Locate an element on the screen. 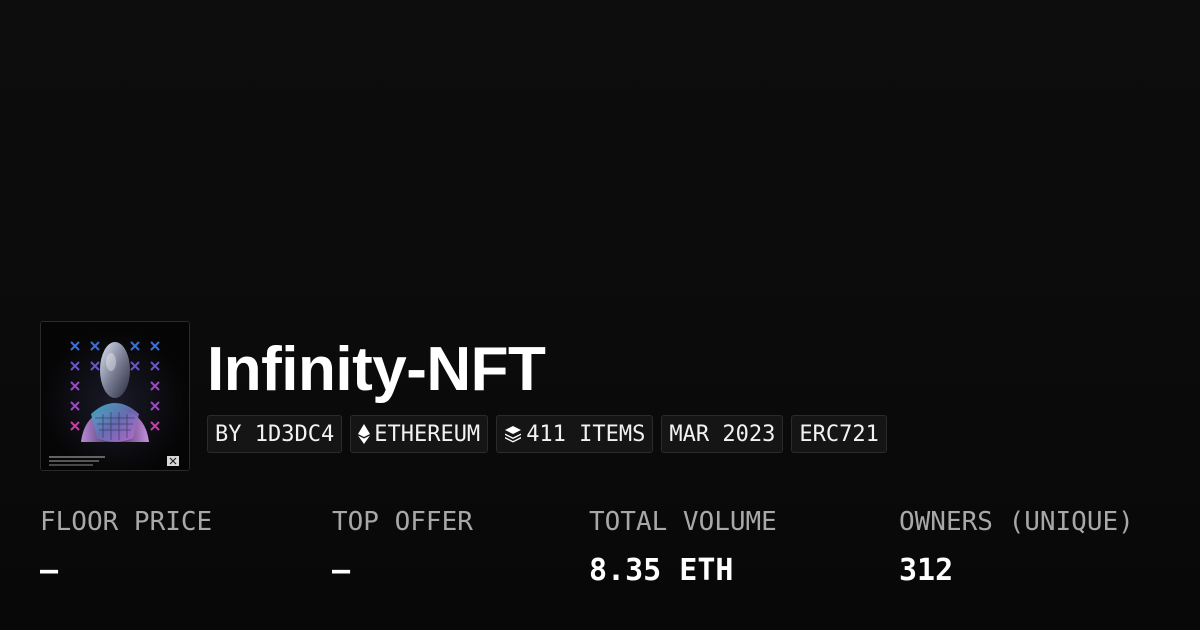 The width and height of the screenshot is (1200, 630). floor-price-value: — is located at coordinates (49, 570).